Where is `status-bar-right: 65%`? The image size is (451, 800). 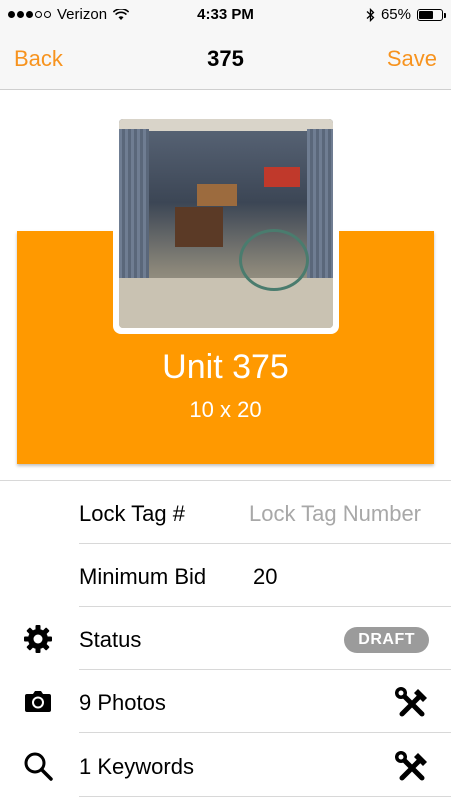 status-bar-right: 65% is located at coordinates (406, 14).